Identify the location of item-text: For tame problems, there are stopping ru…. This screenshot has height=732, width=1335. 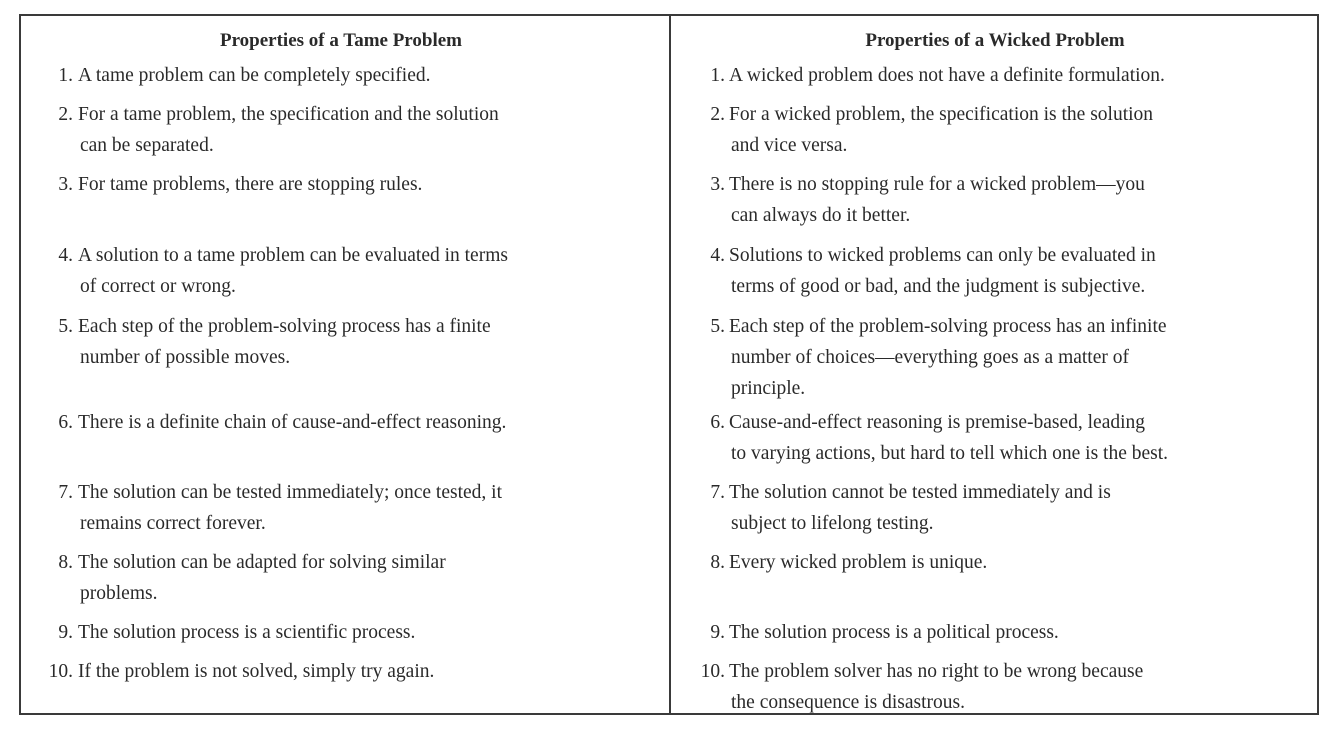
(250, 184).